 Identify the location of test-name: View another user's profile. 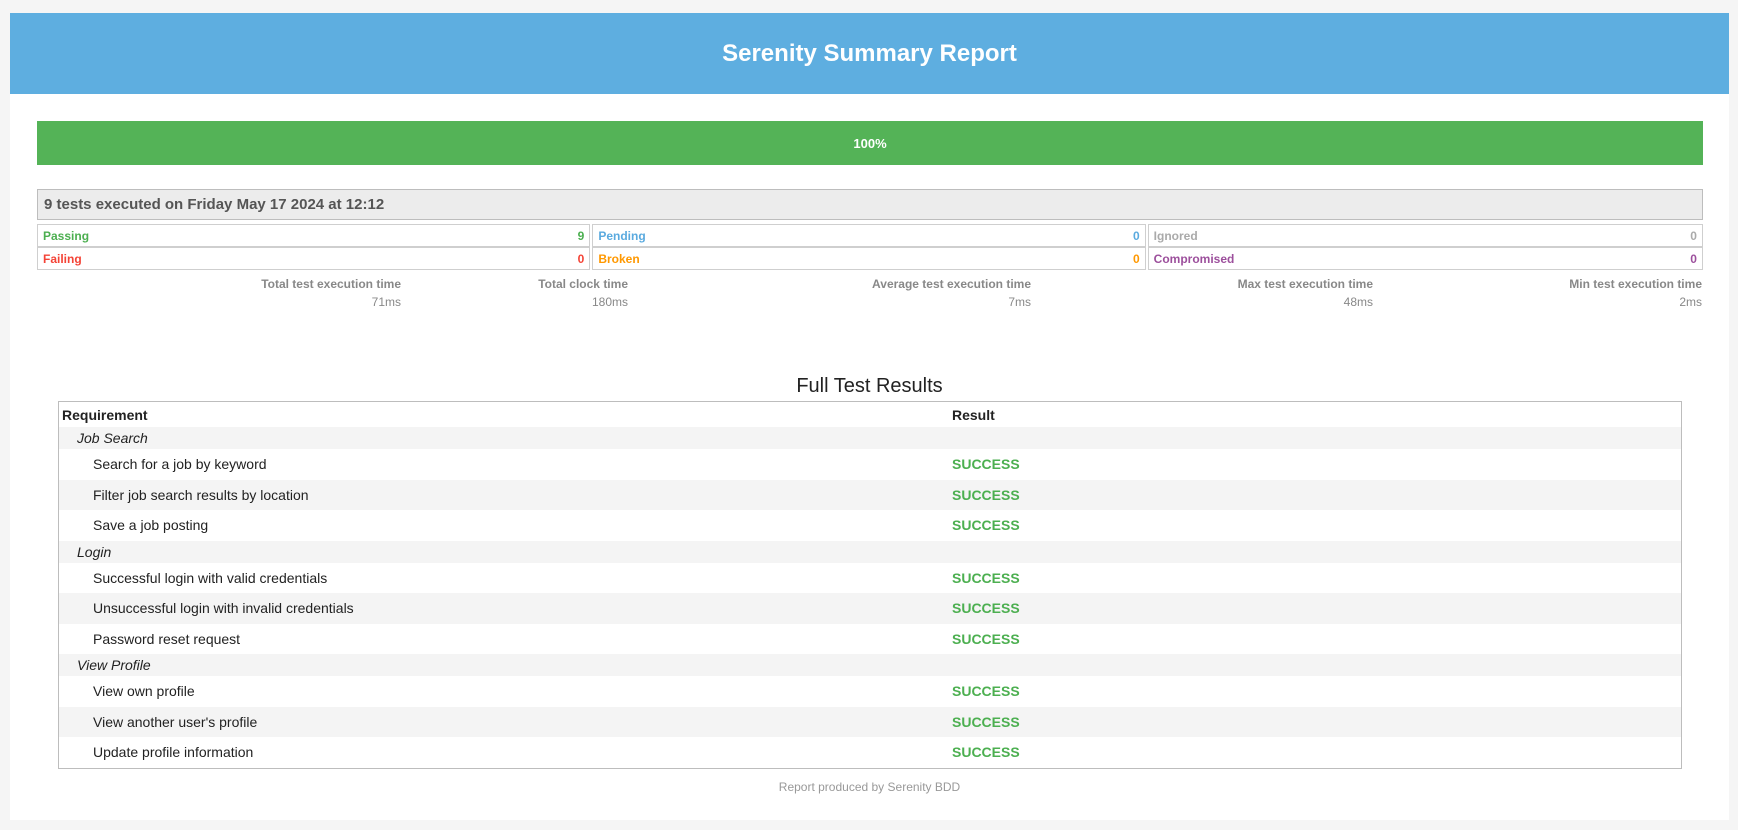
(175, 721).